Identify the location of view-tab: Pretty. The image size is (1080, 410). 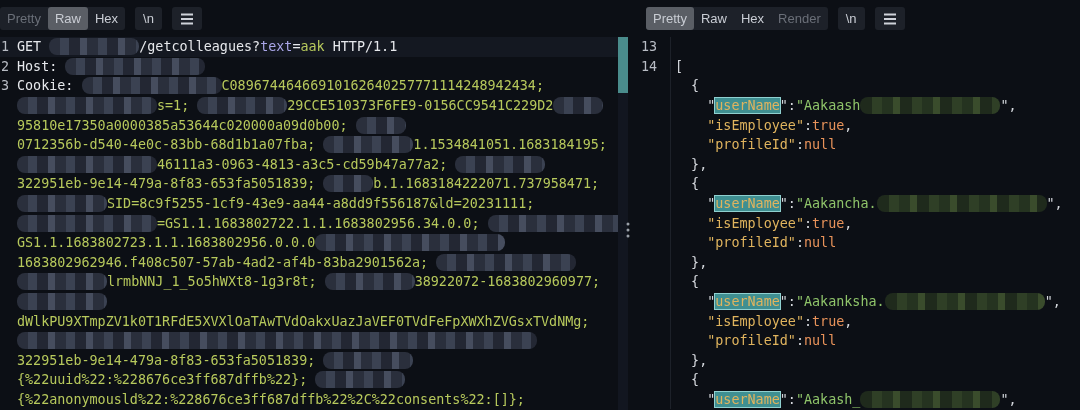
(670, 18).